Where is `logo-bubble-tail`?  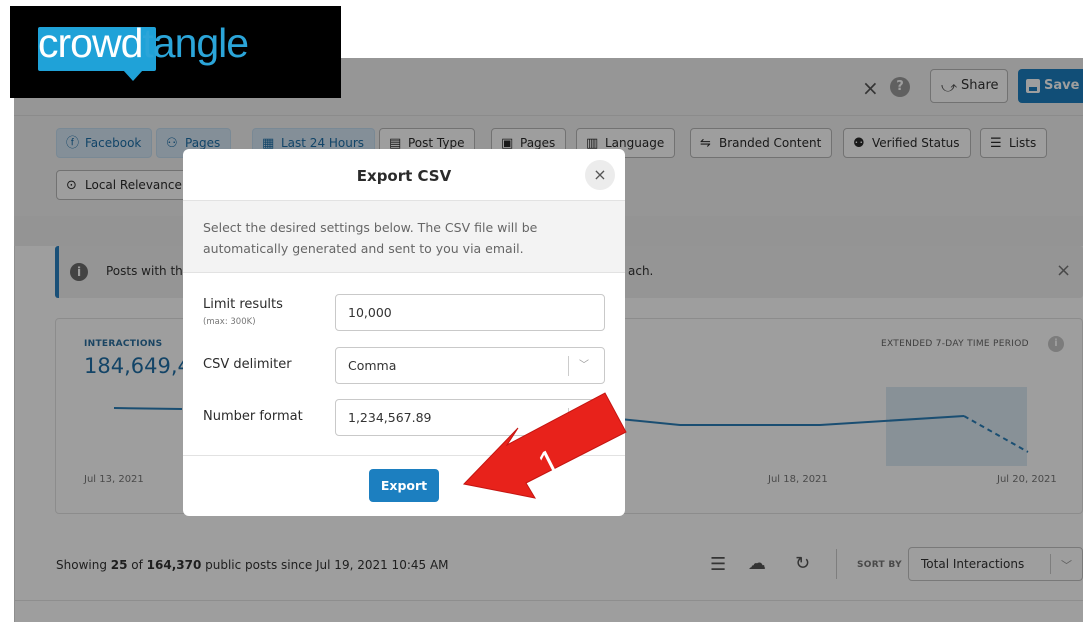 logo-bubble-tail is located at coordinates (133, 75).